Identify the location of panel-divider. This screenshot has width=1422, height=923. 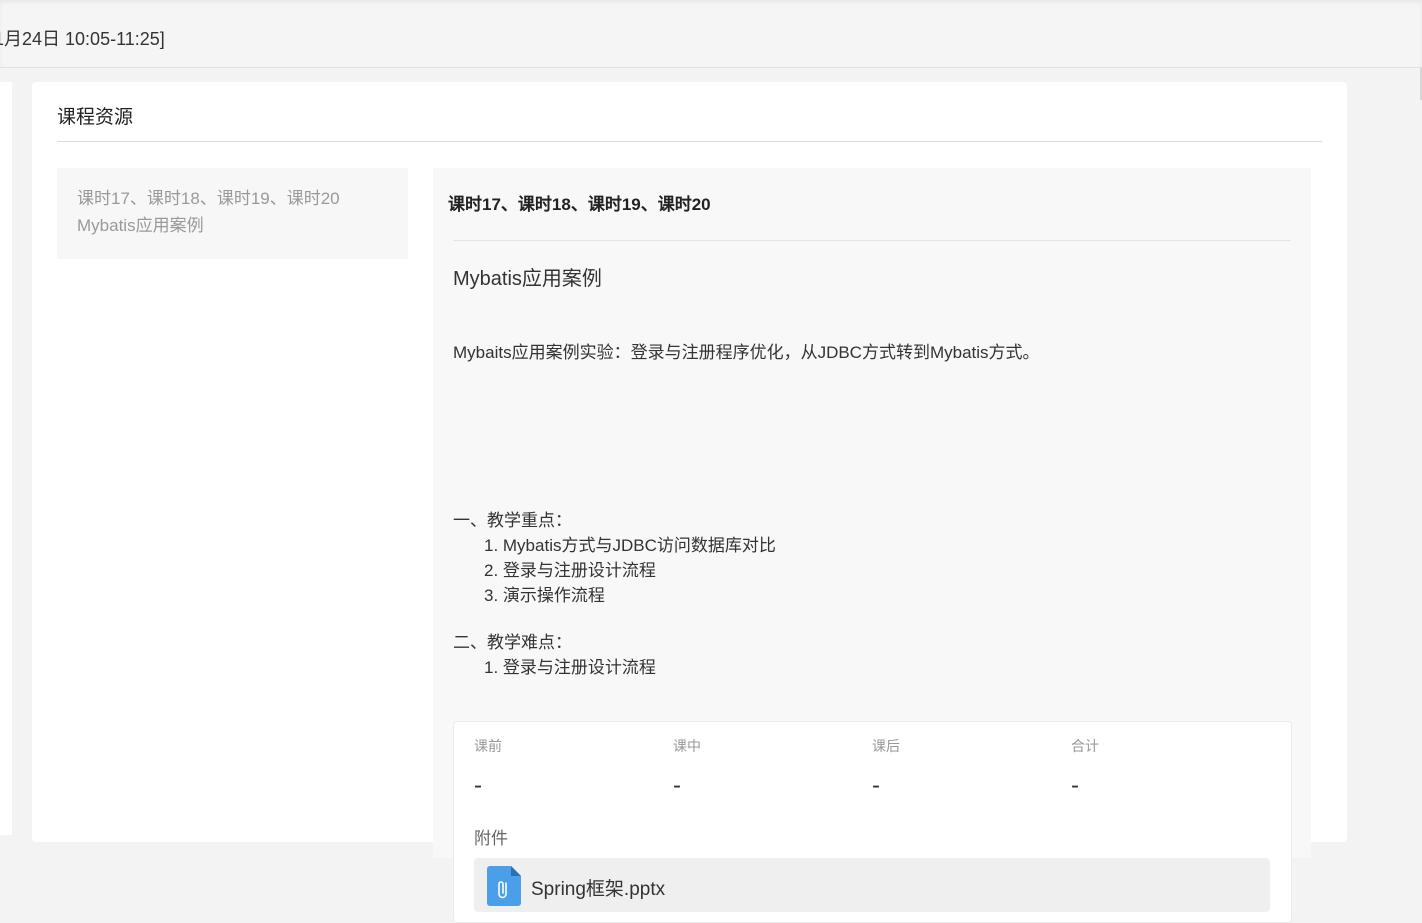
(689, 141).